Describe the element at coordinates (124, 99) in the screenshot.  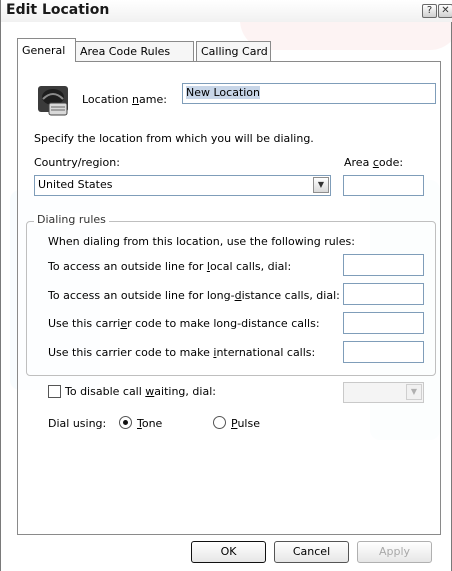
I see `location-name-label: Location name:` at that location.